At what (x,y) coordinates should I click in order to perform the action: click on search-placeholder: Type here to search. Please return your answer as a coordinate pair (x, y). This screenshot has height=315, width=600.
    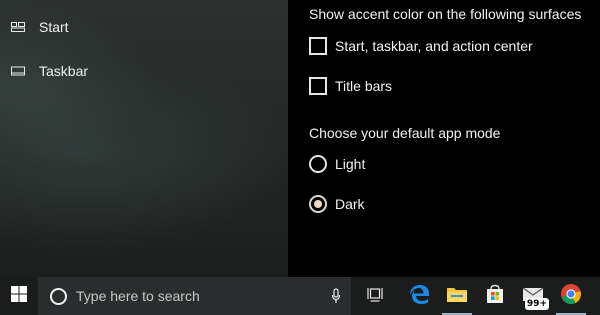
    Looking at the image, I should click on (138, 296).